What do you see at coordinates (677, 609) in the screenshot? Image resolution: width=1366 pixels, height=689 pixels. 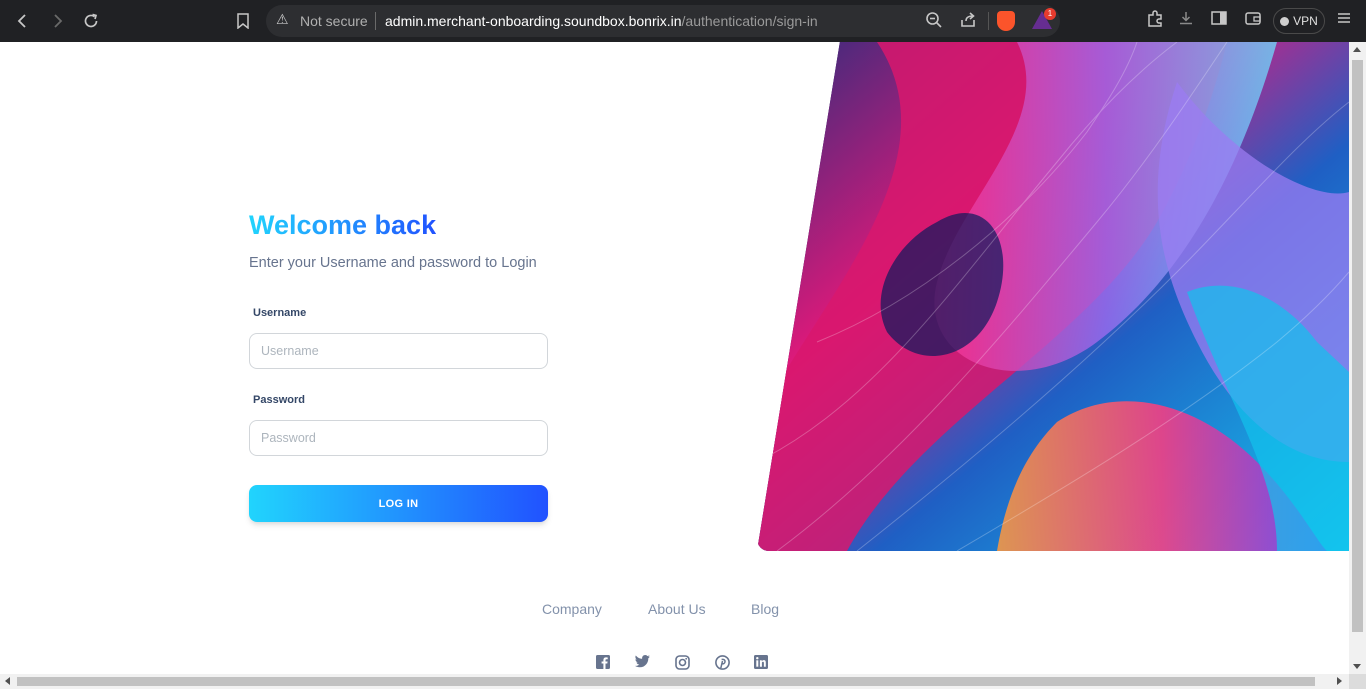 I see `footer-link-about-us: About Us` at bounding box center [677, 609].